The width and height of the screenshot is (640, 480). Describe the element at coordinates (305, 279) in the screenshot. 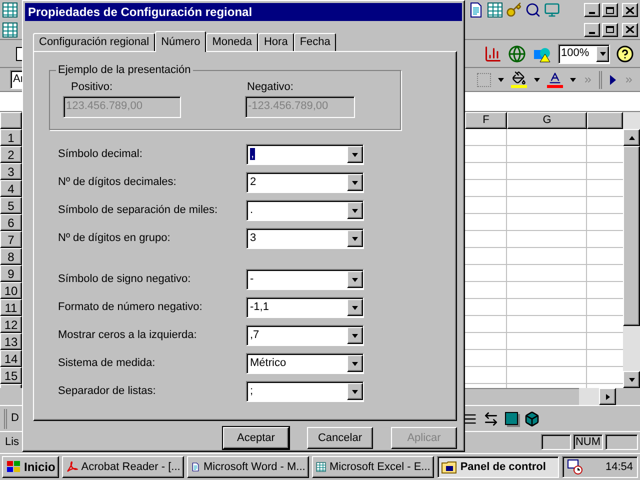

I see `dropdown-field: -` at that location.